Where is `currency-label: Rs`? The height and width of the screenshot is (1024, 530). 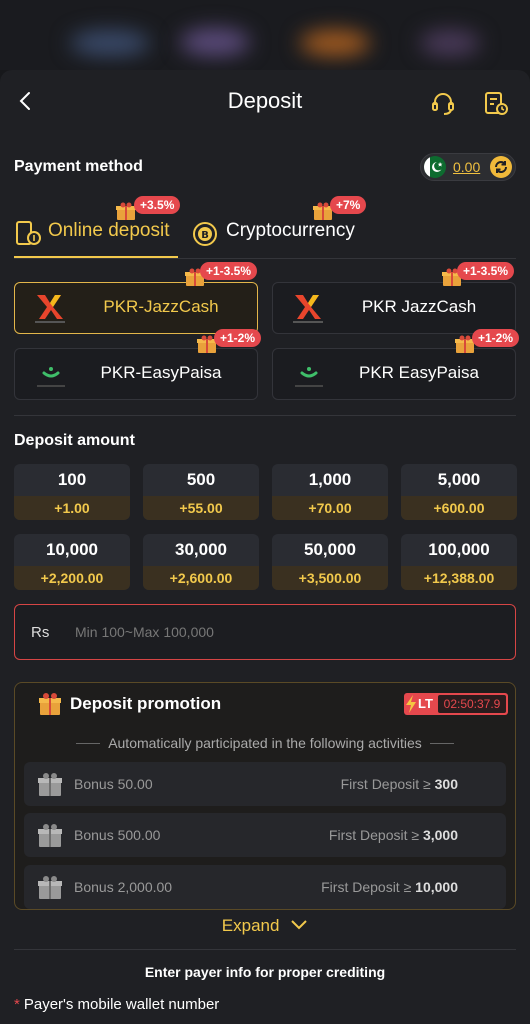 currency-label: Rs is located at coordinates (40, 632).